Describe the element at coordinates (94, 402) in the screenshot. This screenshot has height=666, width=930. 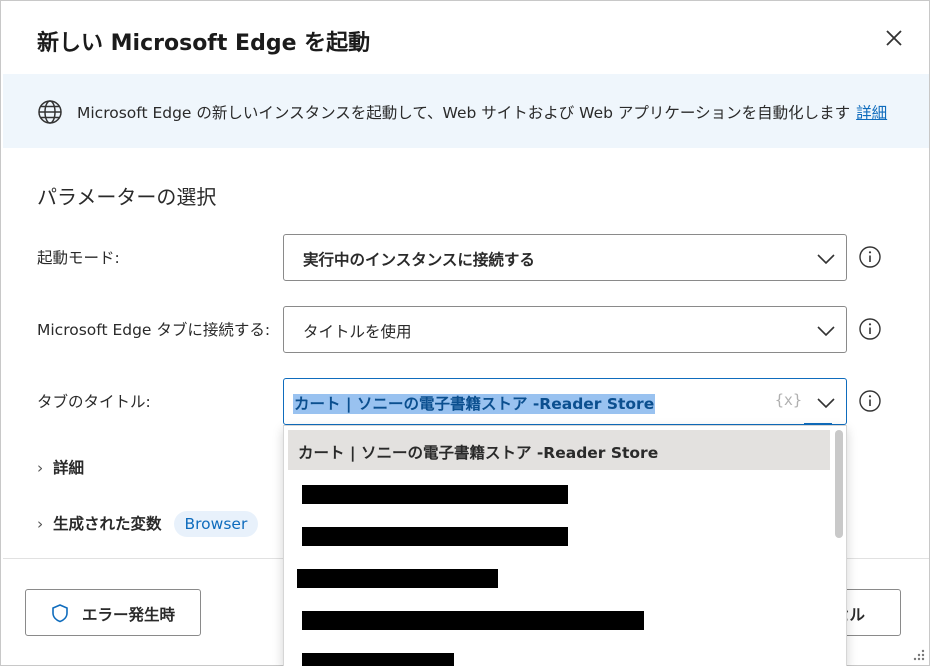
I see `tab-title-label: タブのタイトル:` at that location.